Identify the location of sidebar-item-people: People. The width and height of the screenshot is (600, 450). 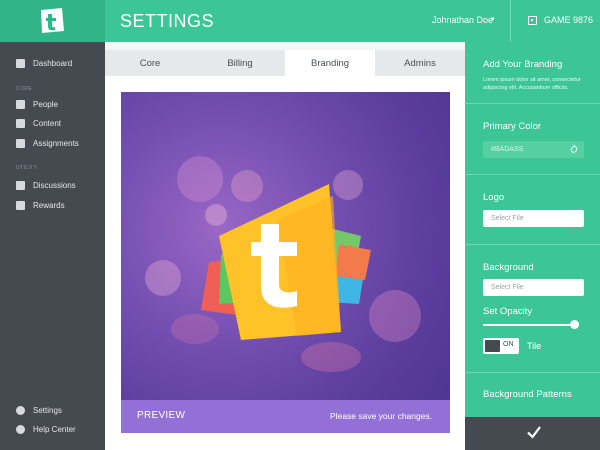
(37, 104).